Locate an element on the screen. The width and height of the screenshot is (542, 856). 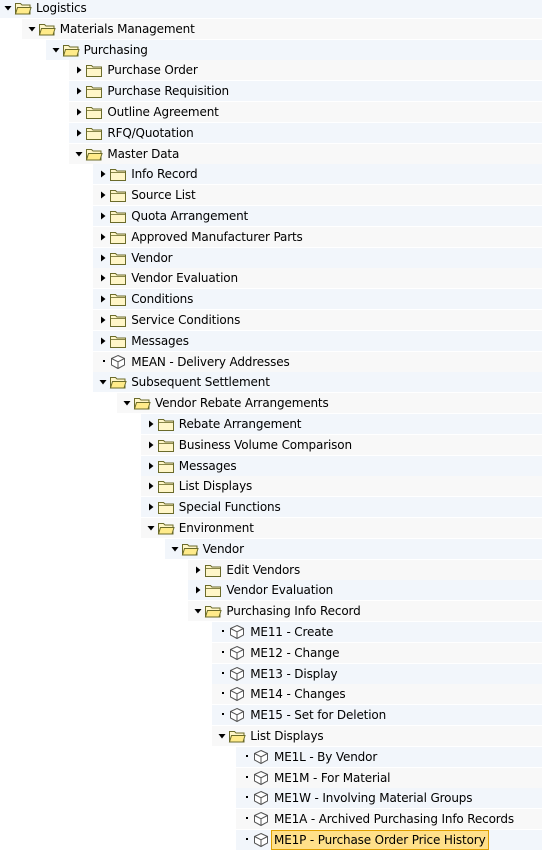
tree-node-rebate-arrangement: Rebate Arrangement is located at coordinates (271, 424).